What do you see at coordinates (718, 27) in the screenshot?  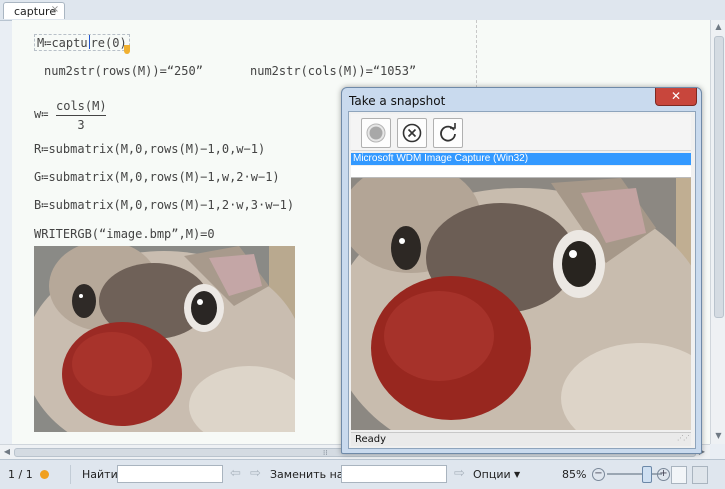 I see `scroll-up-icon: ▲` at bounding box center [718, 27].